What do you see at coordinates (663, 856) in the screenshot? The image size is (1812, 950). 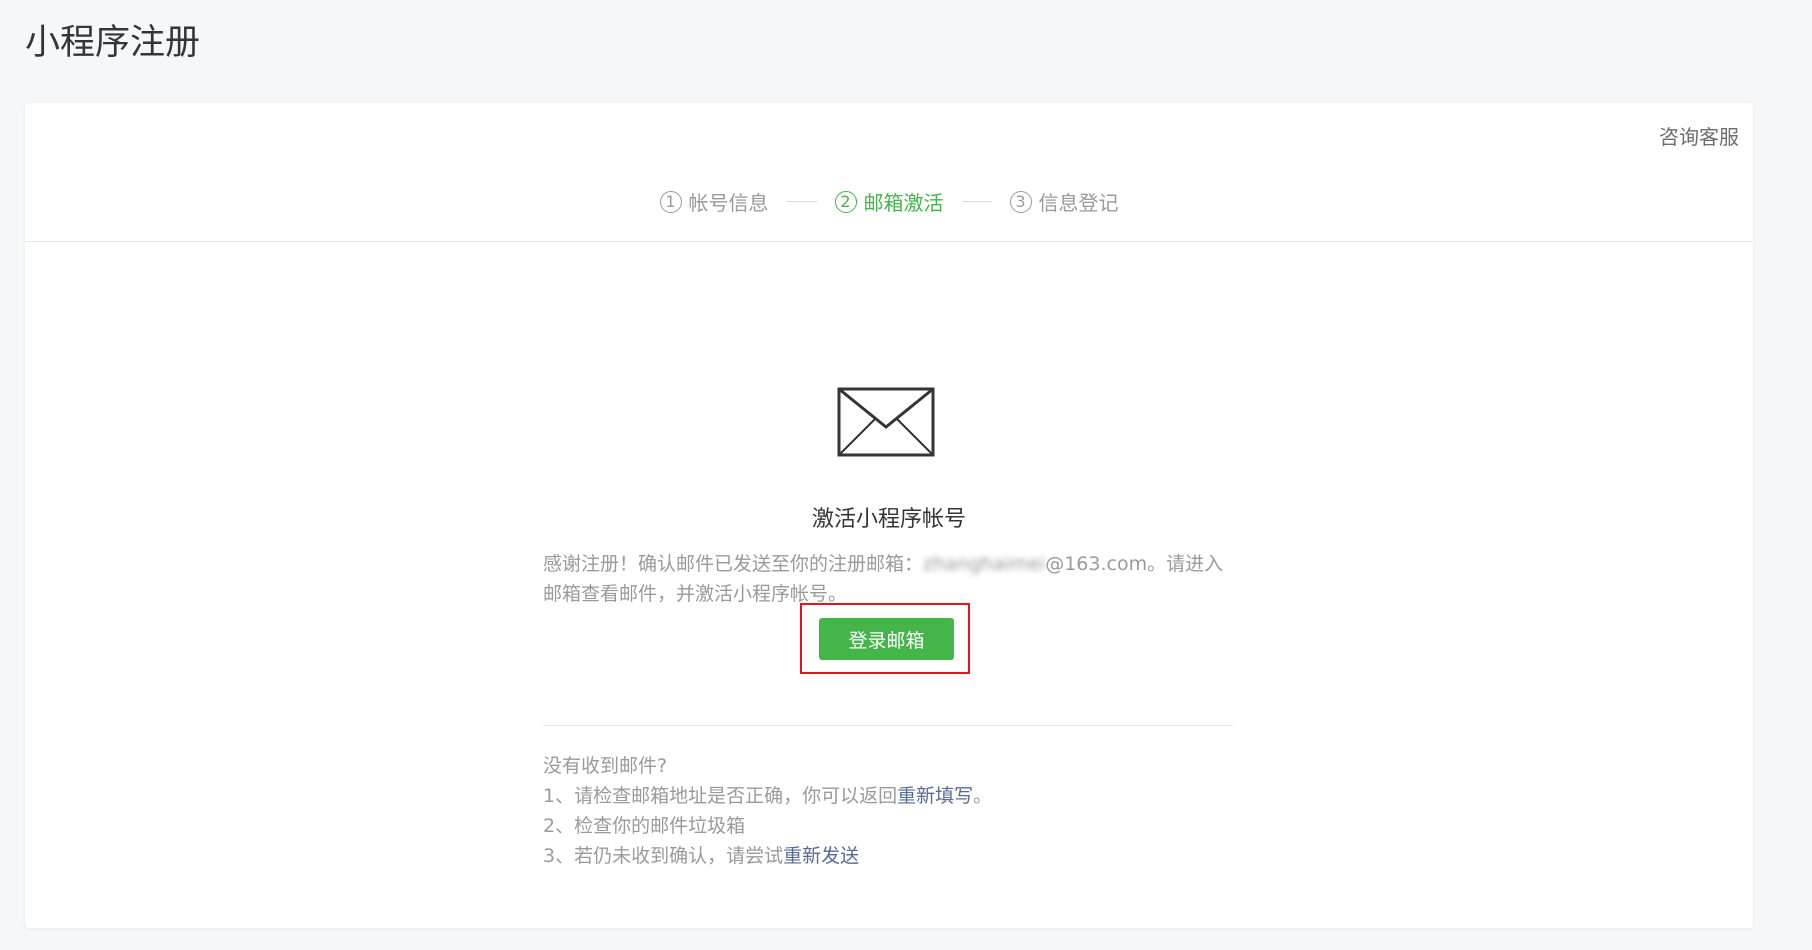 I see `help-item-text: 3、若仍未收到确认，请尝试` at bounding box center [663, 856].